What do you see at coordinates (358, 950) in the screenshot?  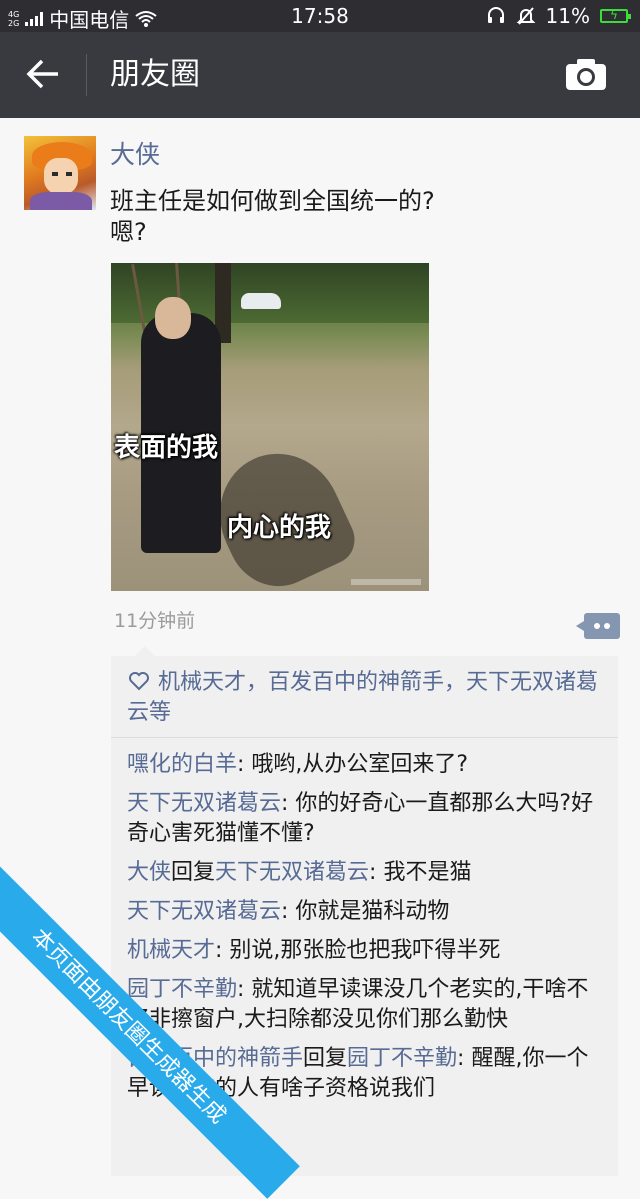 I see `comment-text: : 别说,那张脸也把我吓得半死` at bounding box center [358, 950].